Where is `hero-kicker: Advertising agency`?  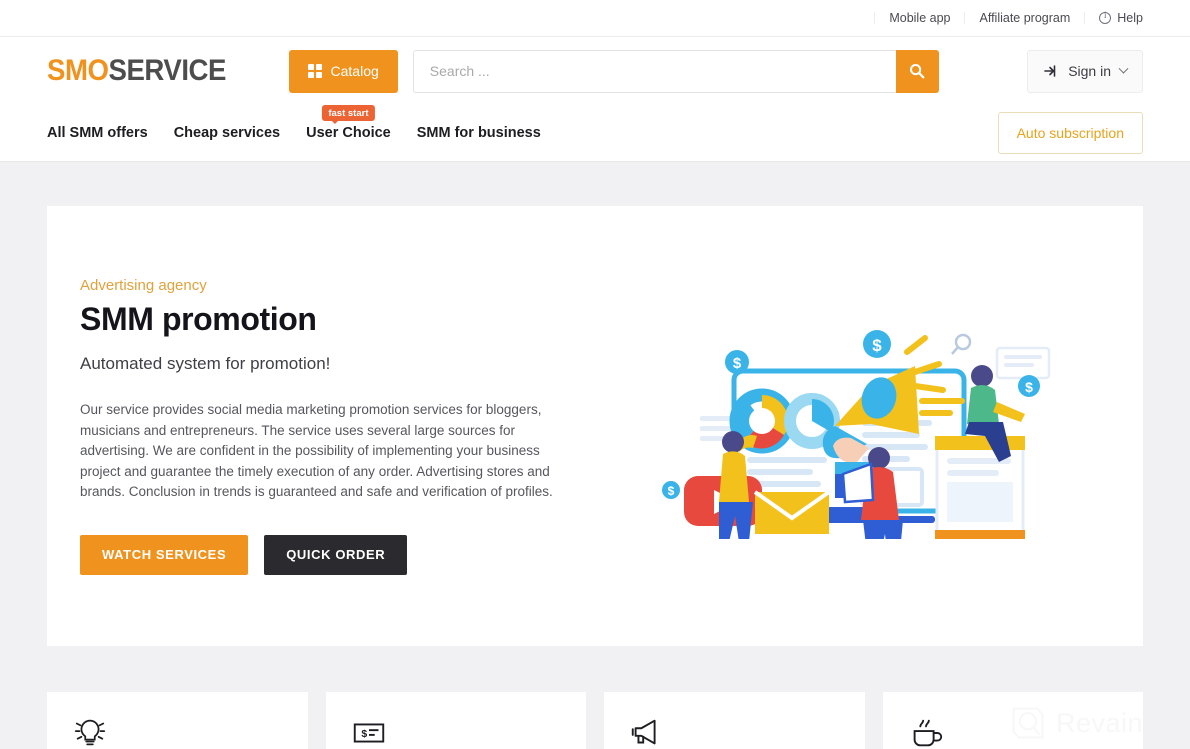 hero-kicker: Advertising agency is located at coordinates (143, 286).